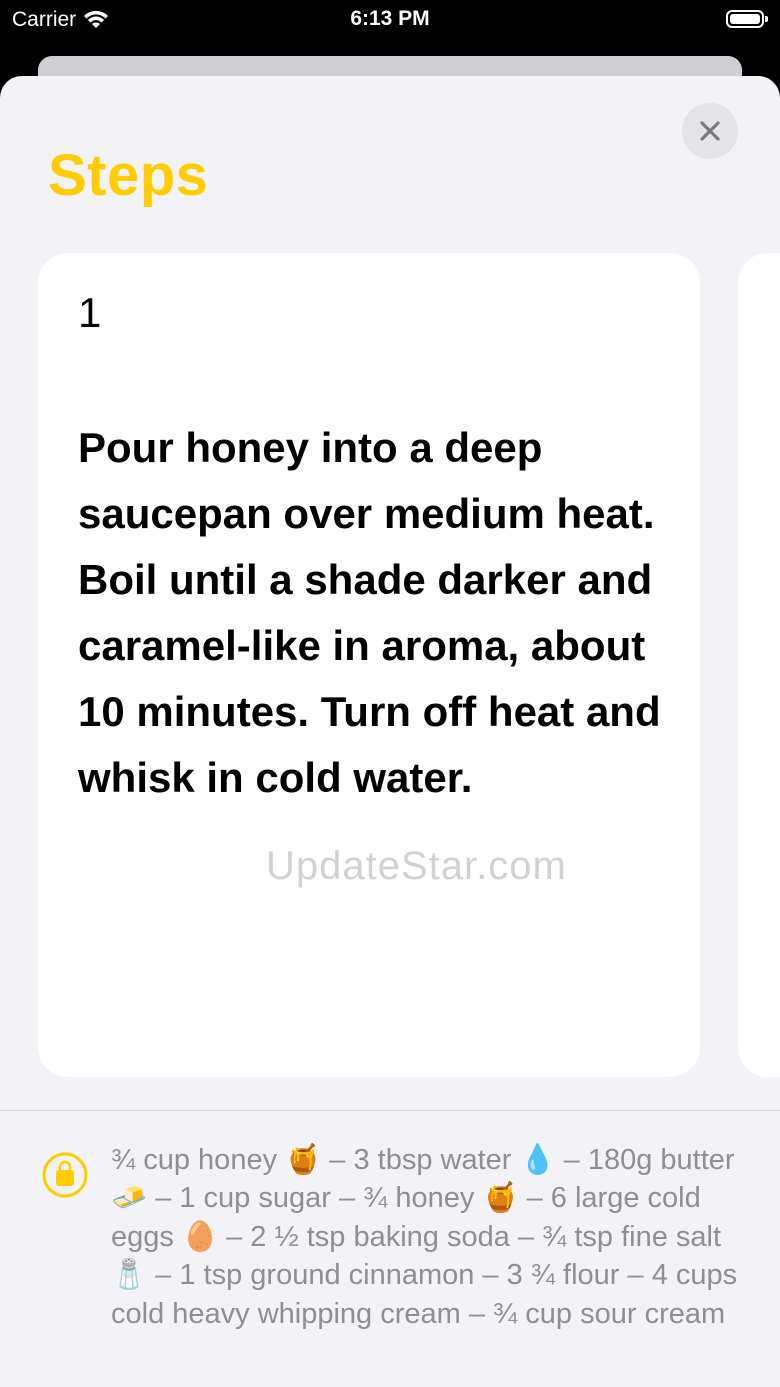 The image size is (780, 1387). I want to click on status-bar: Carrier 6:13 PM, so click(390, 28).